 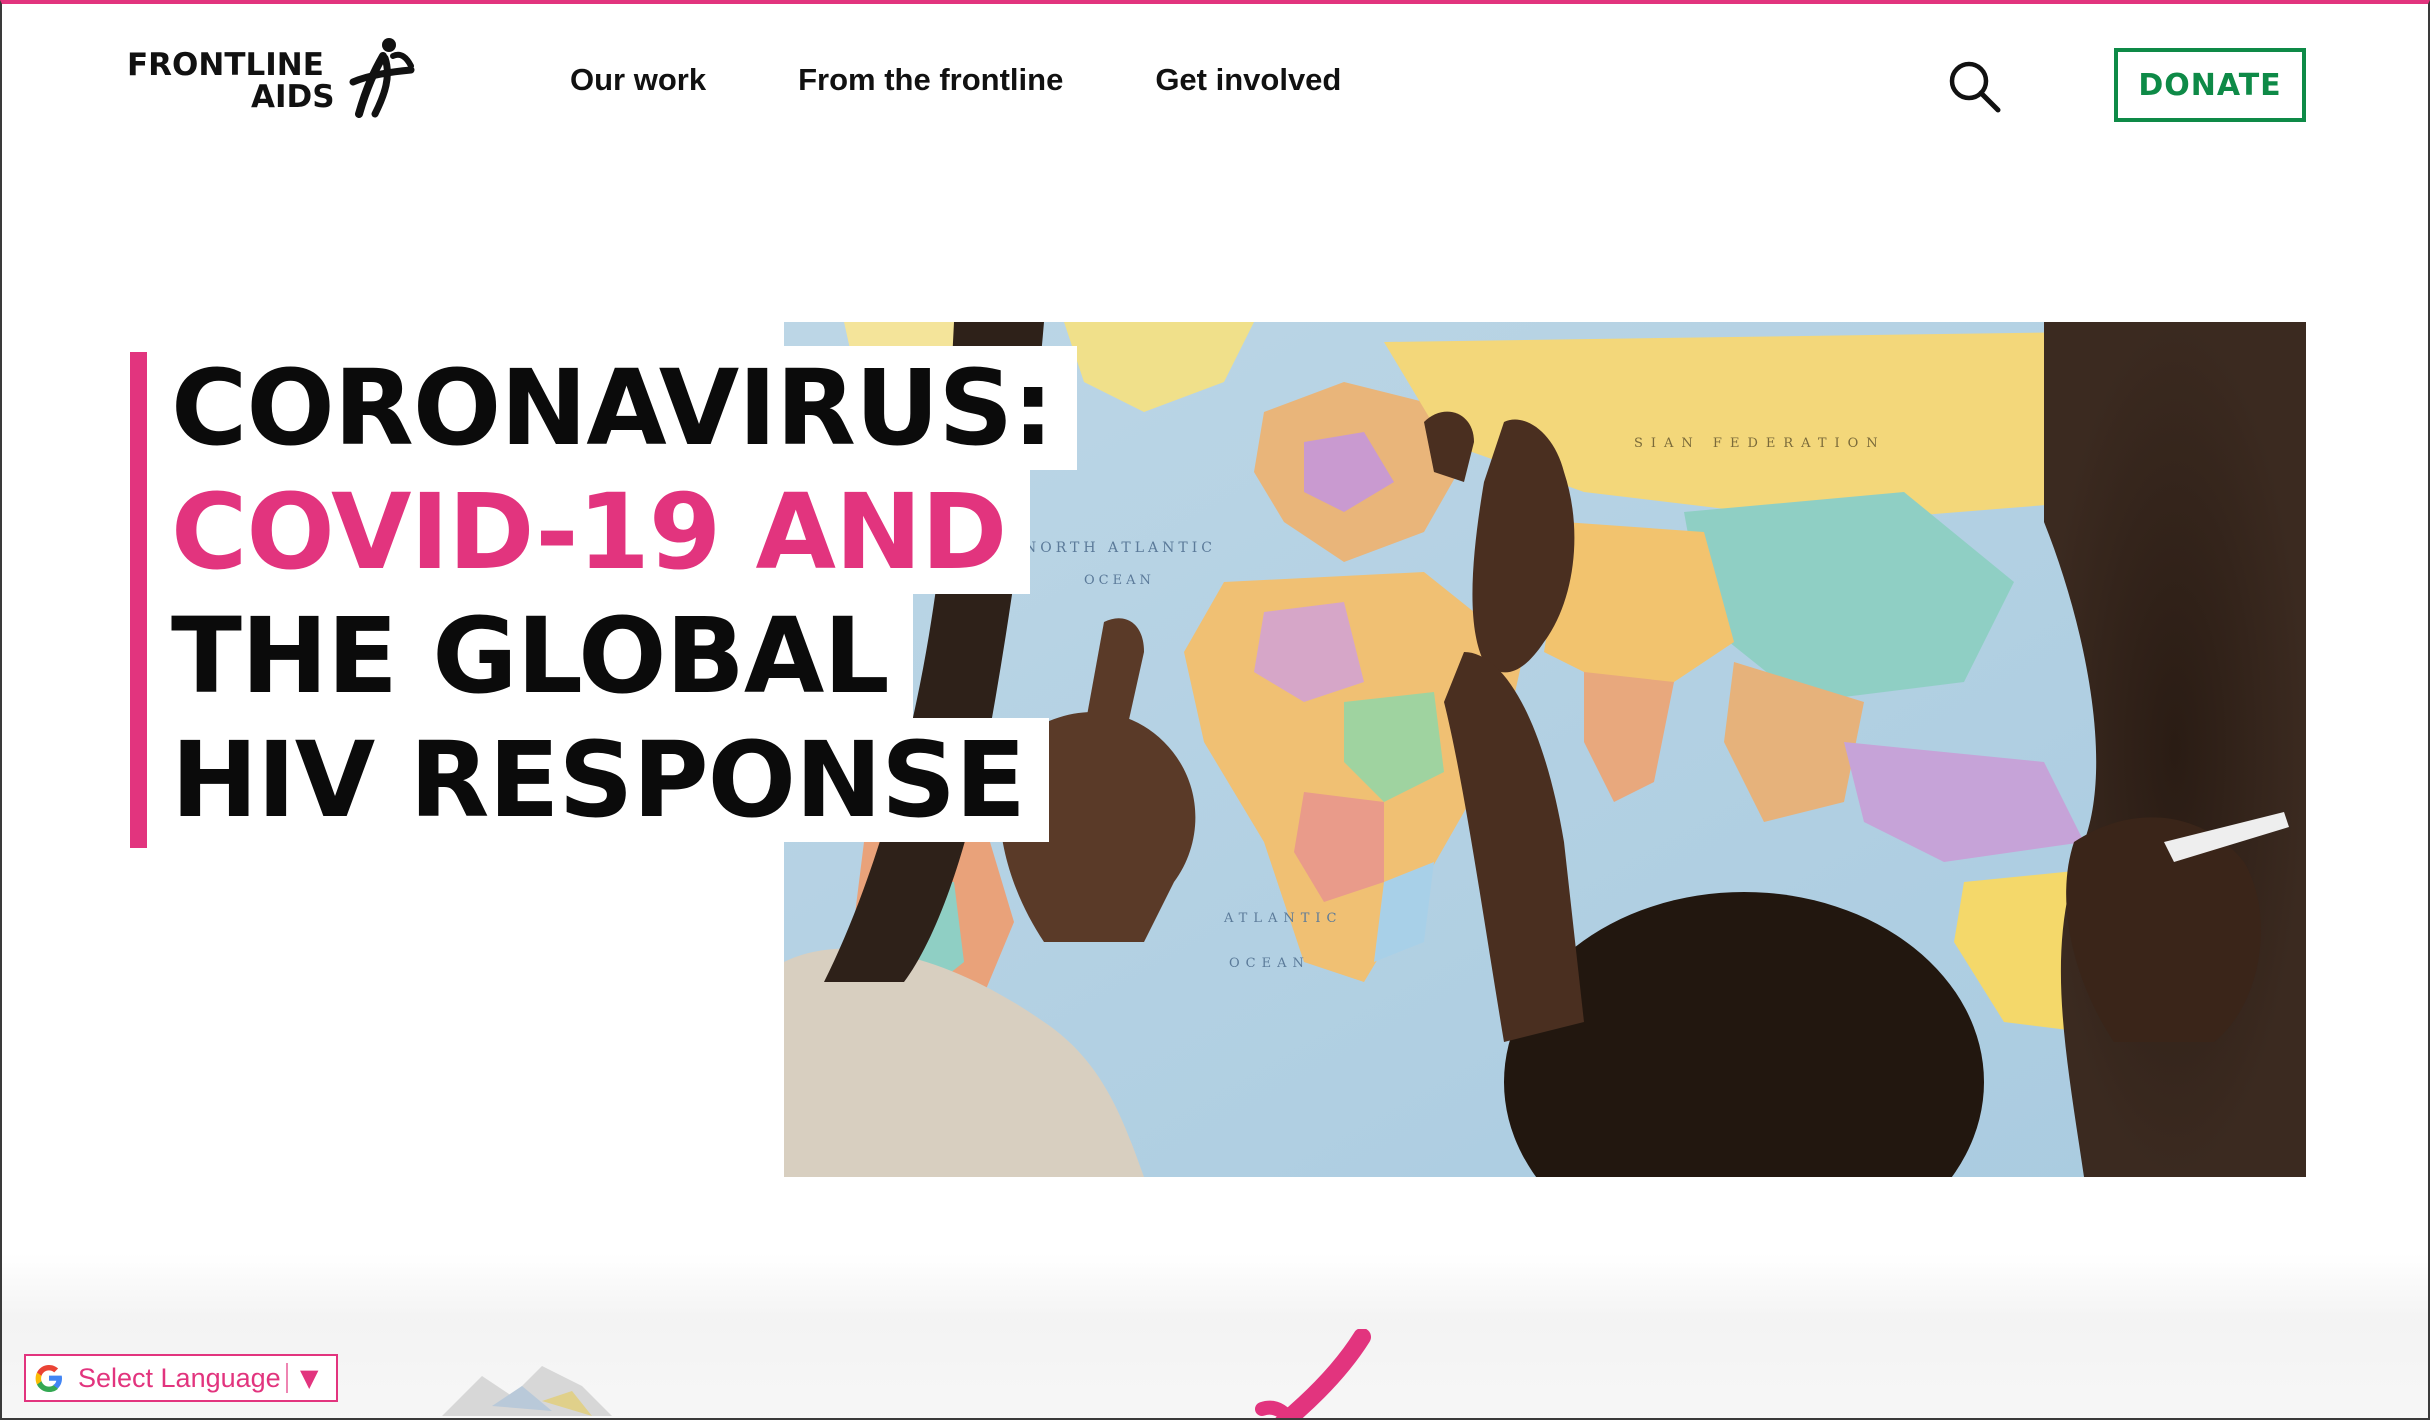 What do you see at coordinates (49, 1378) in the screenshot?
I see `google-g-icon` at bounding box center [49, 1378].